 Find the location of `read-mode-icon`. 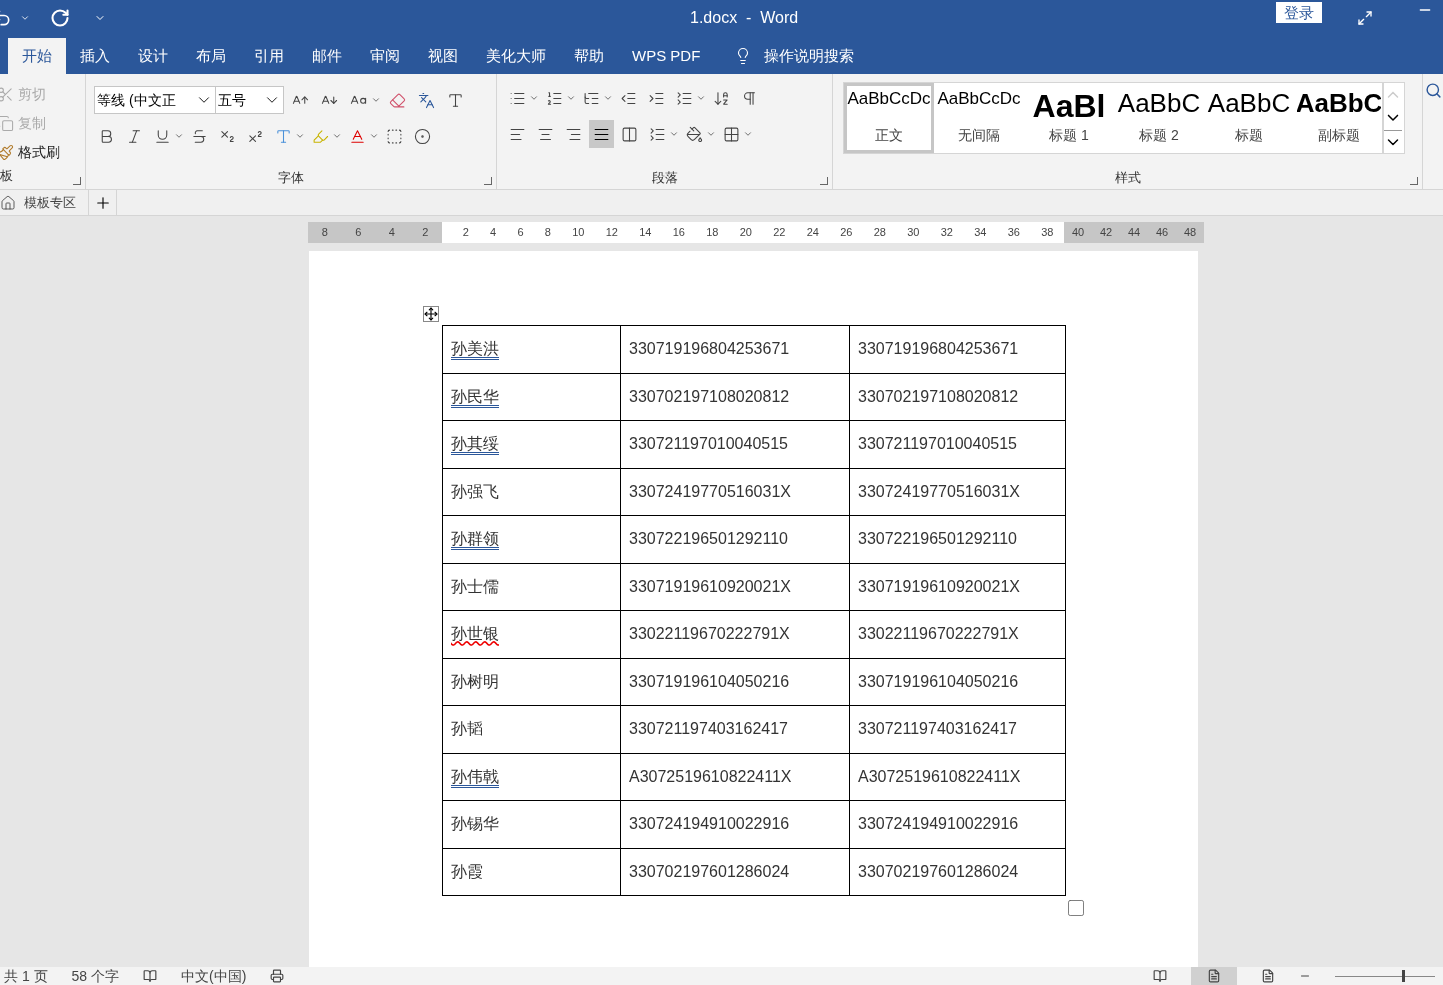

read-mode-icon is located at coordinates (1160, 976).